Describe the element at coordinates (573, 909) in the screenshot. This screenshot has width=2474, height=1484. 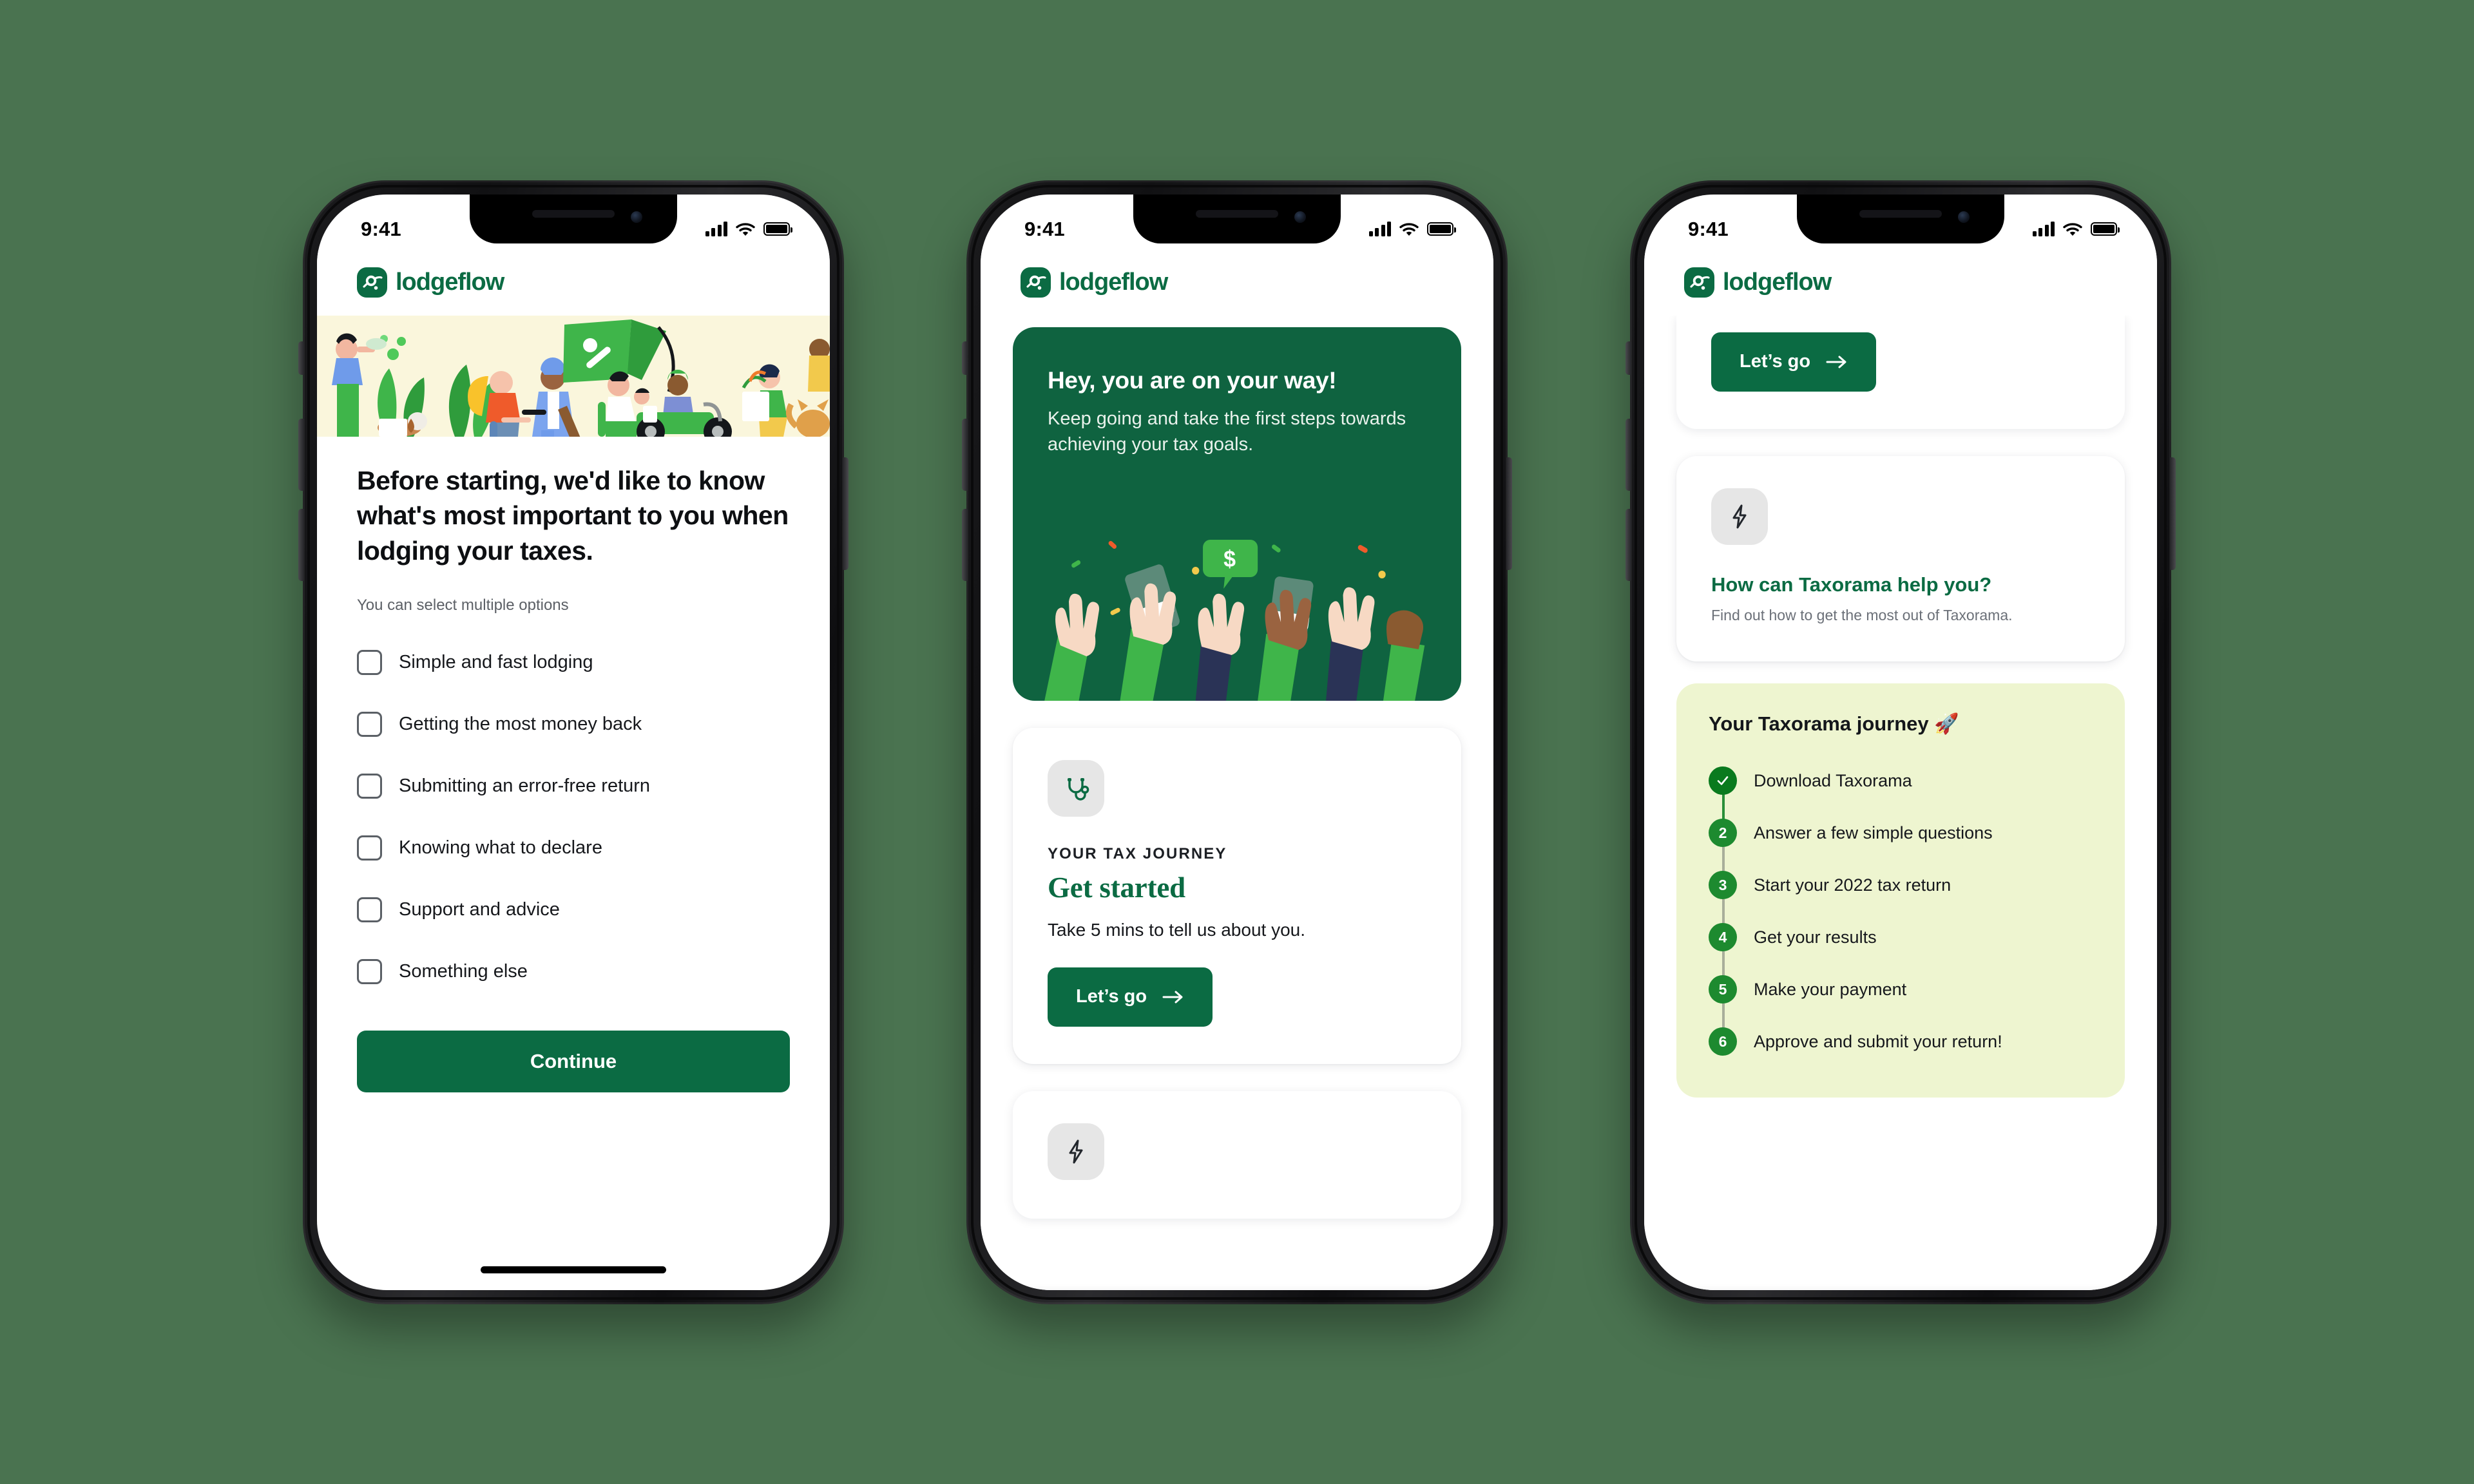
I see `option-row: Support and advice` at that location.